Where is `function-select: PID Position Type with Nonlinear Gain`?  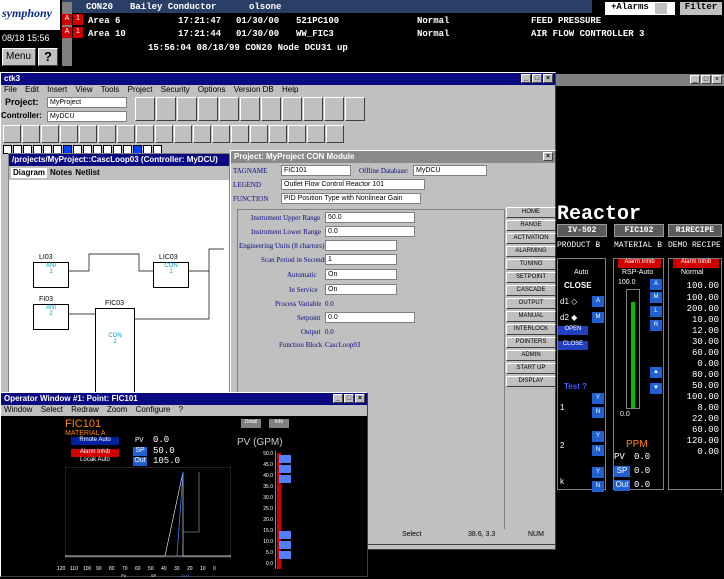 function-select: PID Position Type with Nonlinear Gain is located at coordinates (351, 198).